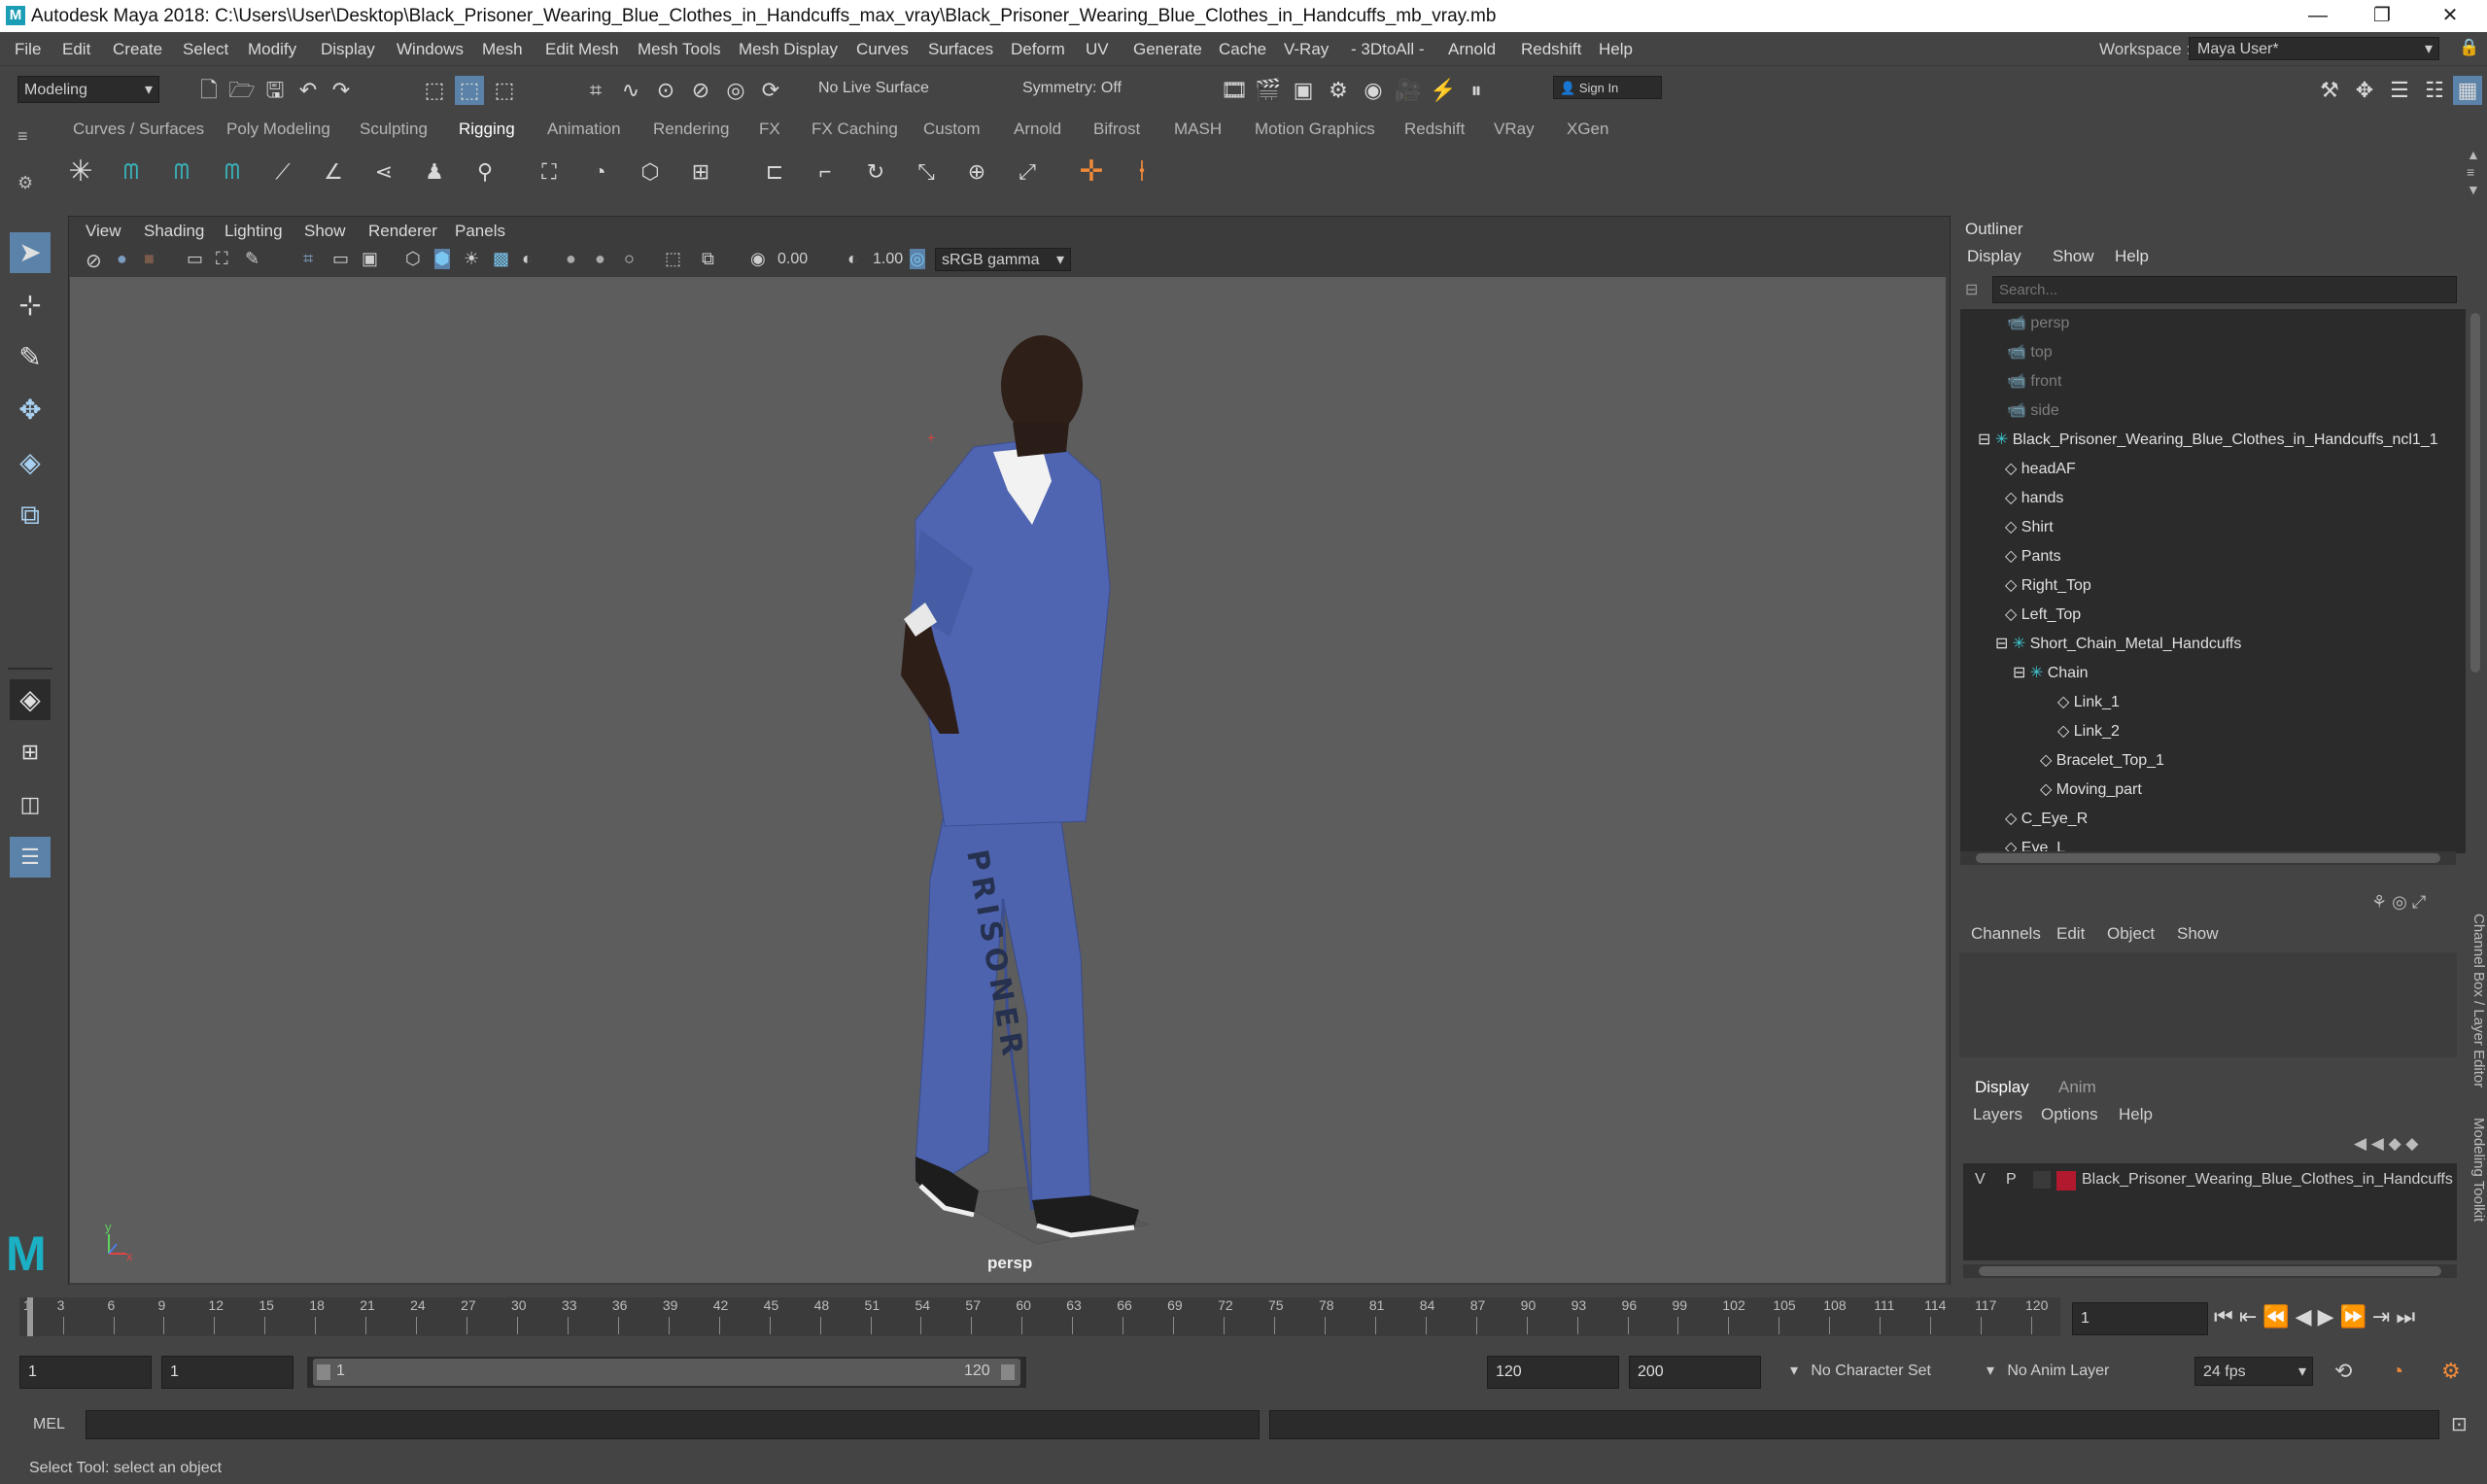 Image resolution: width=2487 pixels, height=1484 pixels. Describe the element at coordinates (1315, 129) in the screenshot. I see `shelf-tab-motion-graphics: Motion Graphics` at that location.